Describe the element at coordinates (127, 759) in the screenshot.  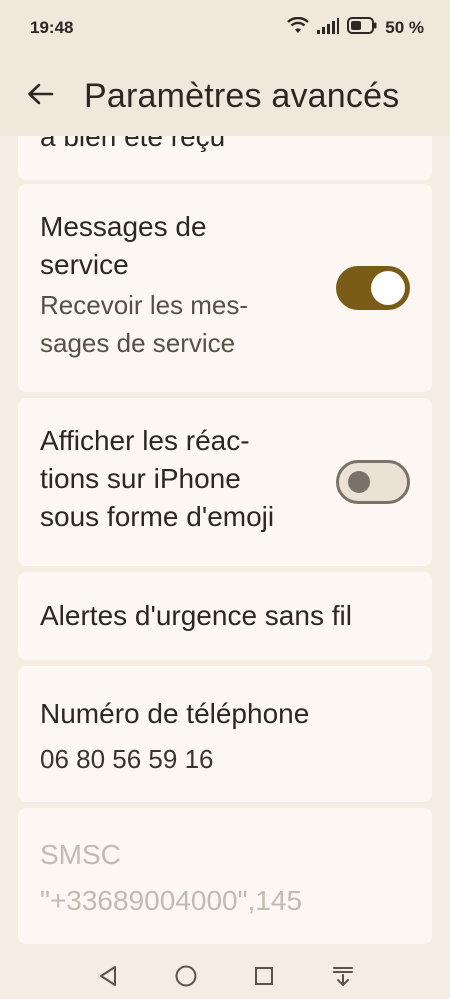
I see `setting-phone-value: 06 80 56 59 16` at that location.